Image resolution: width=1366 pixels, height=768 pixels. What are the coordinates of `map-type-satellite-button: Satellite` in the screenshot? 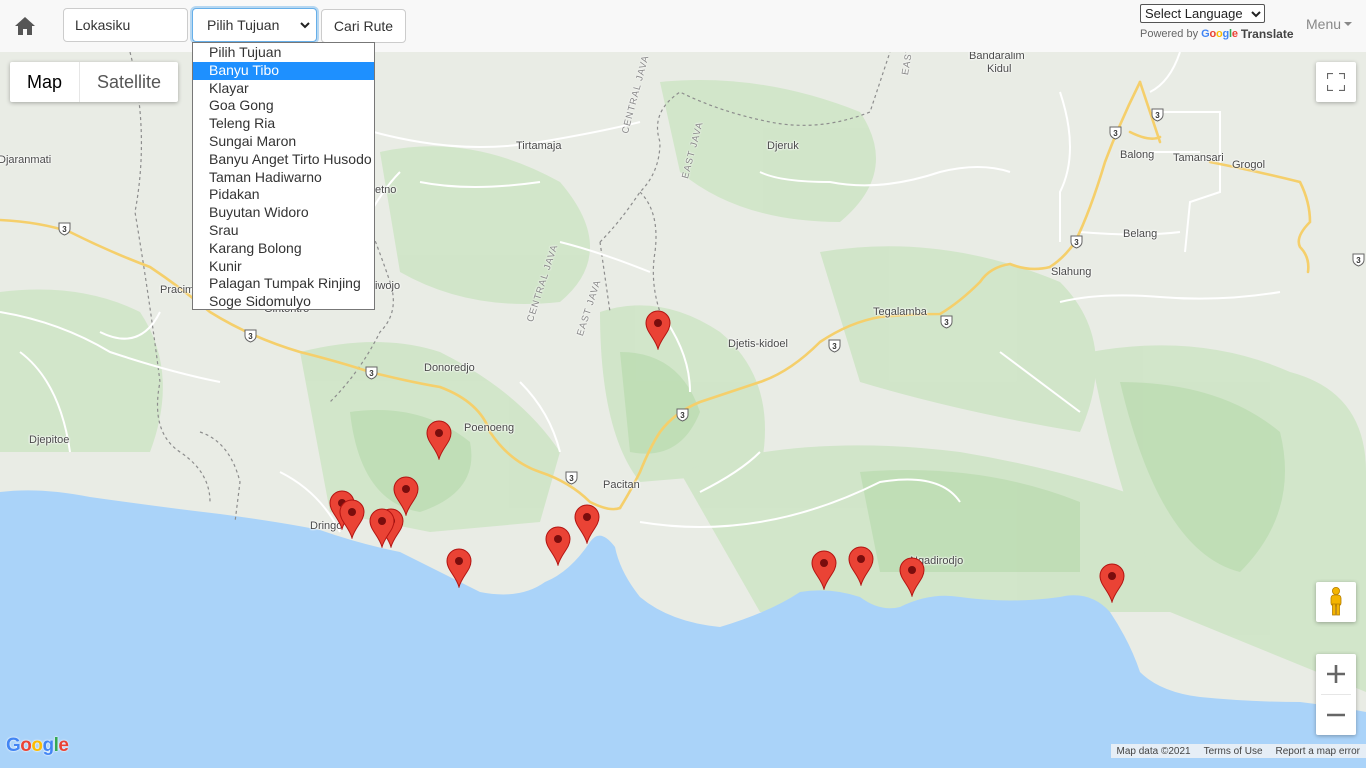 It's located at (129, 82).